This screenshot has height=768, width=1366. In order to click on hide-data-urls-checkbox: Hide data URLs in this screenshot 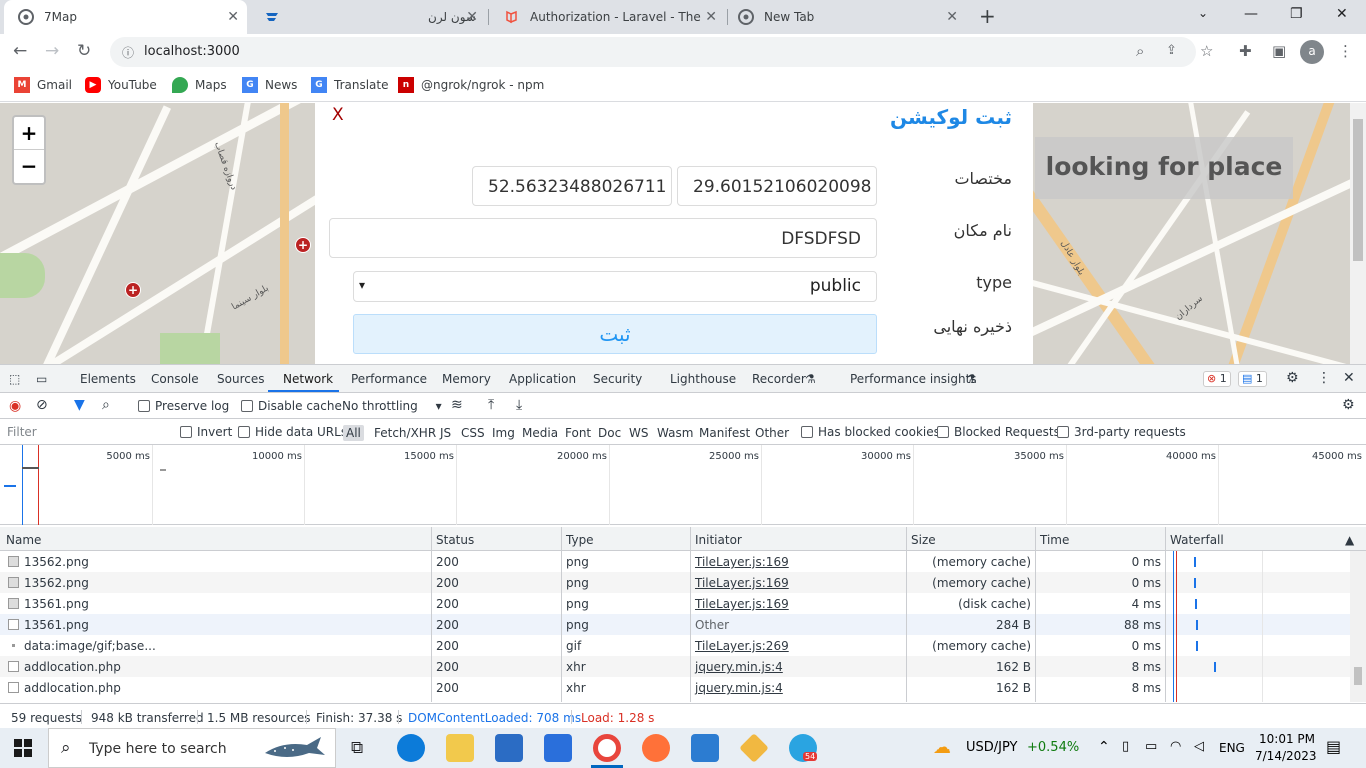, I will do `click(292, 432)`.